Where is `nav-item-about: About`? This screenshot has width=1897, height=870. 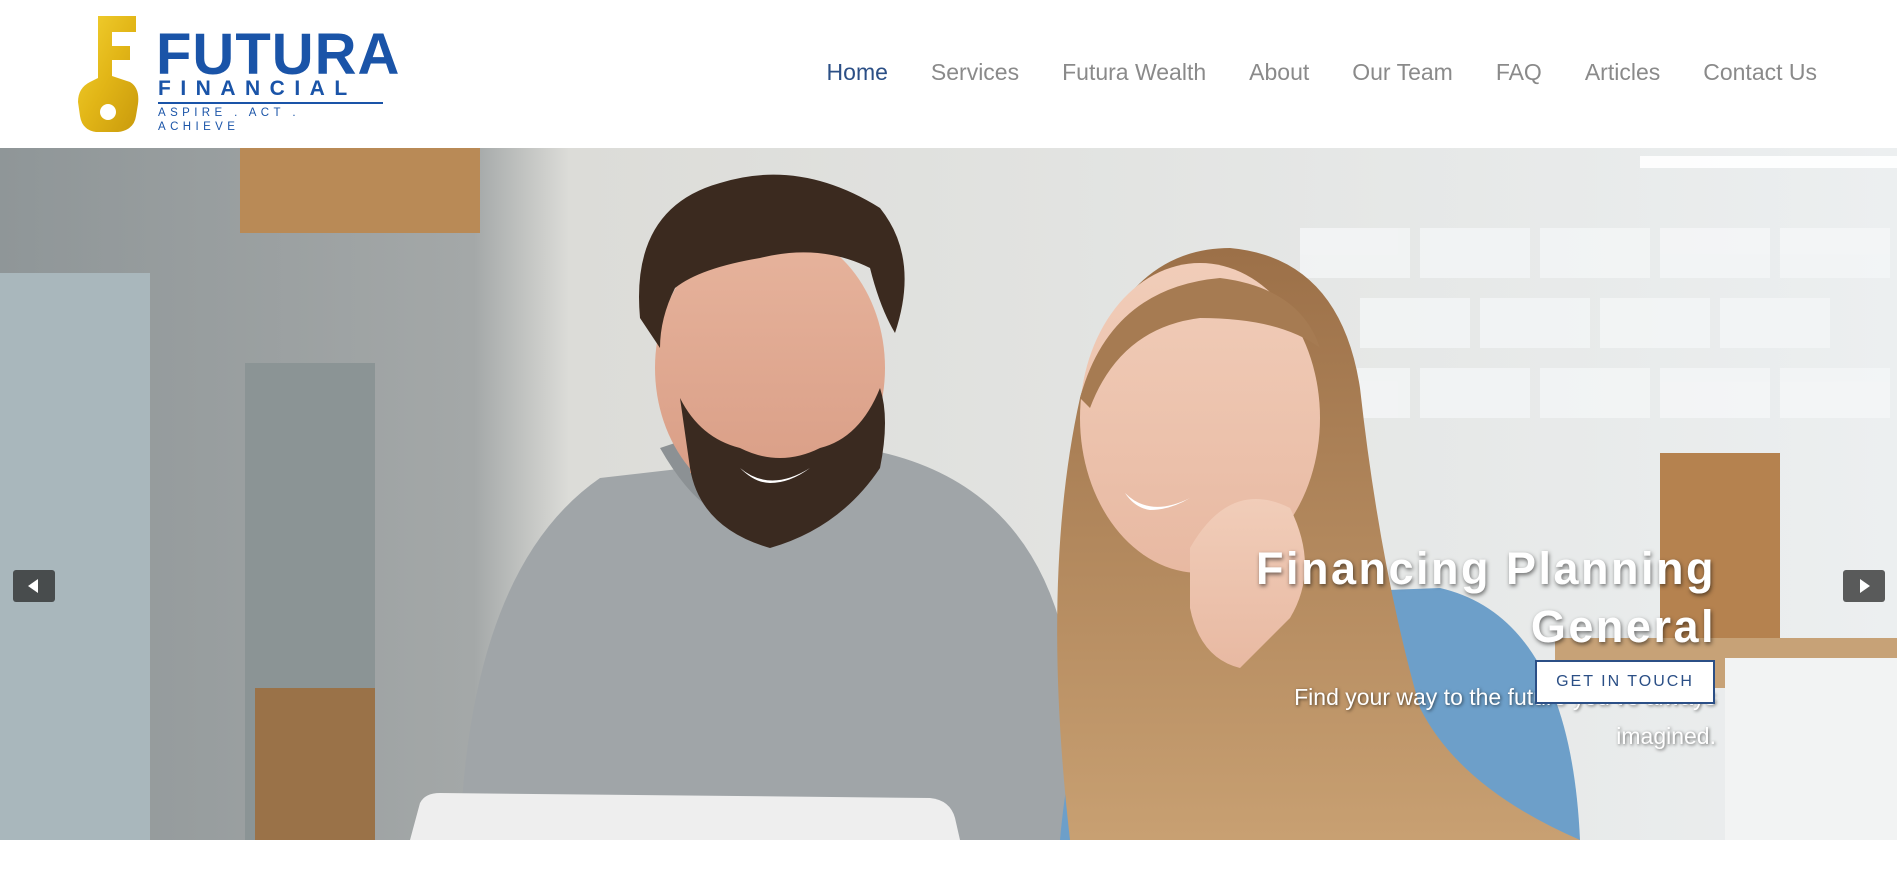
nav-item-about: About is located at coordinates (1279, 72).